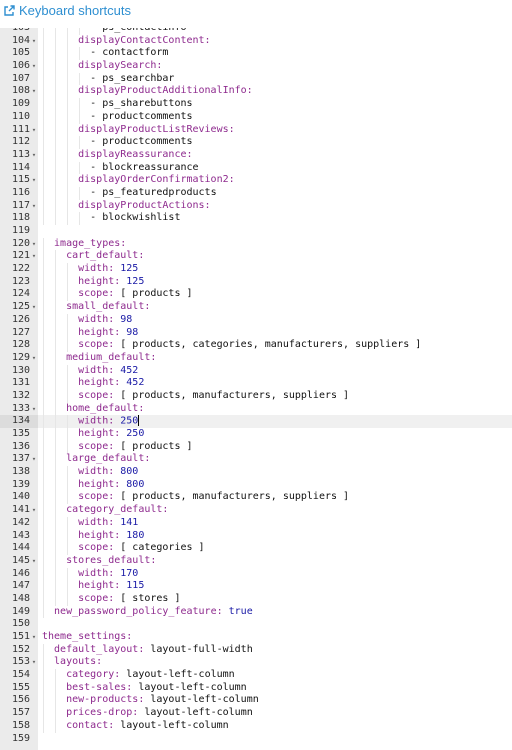 The height and width of the screenshot is (750, 512). Describe the element at coordinates (135, 433) in the screenshot. I see `yaml-number: 250` at that location.